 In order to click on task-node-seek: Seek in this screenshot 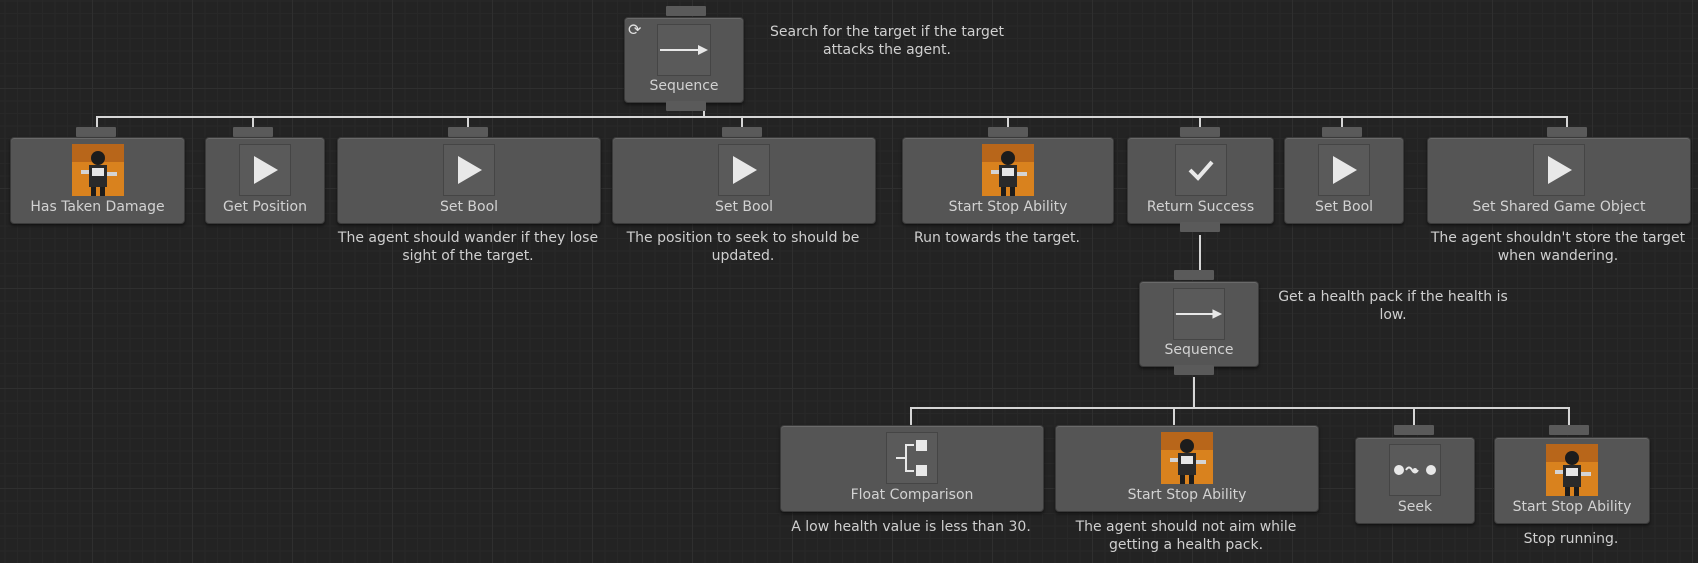, I will do `click(1415, 480)`.